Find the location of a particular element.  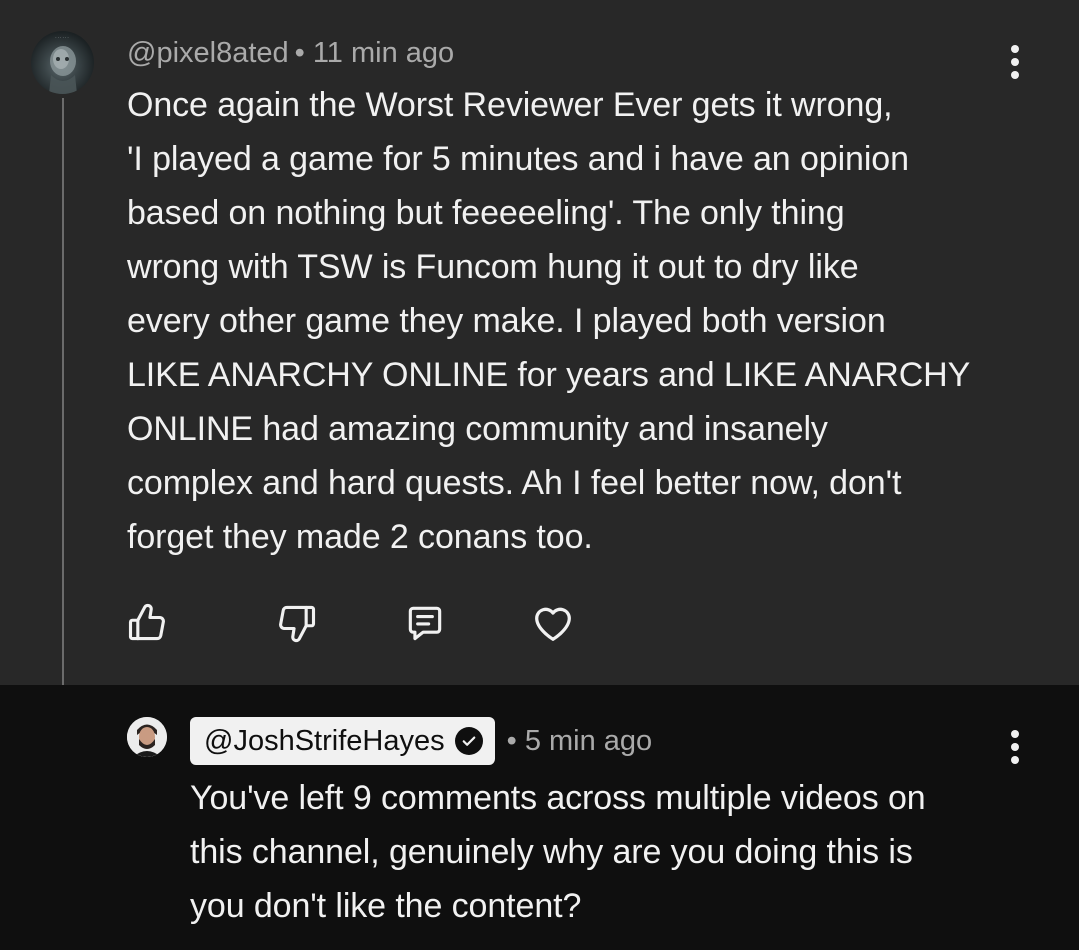

thread-connector-line is located at coordinates (90, 417).